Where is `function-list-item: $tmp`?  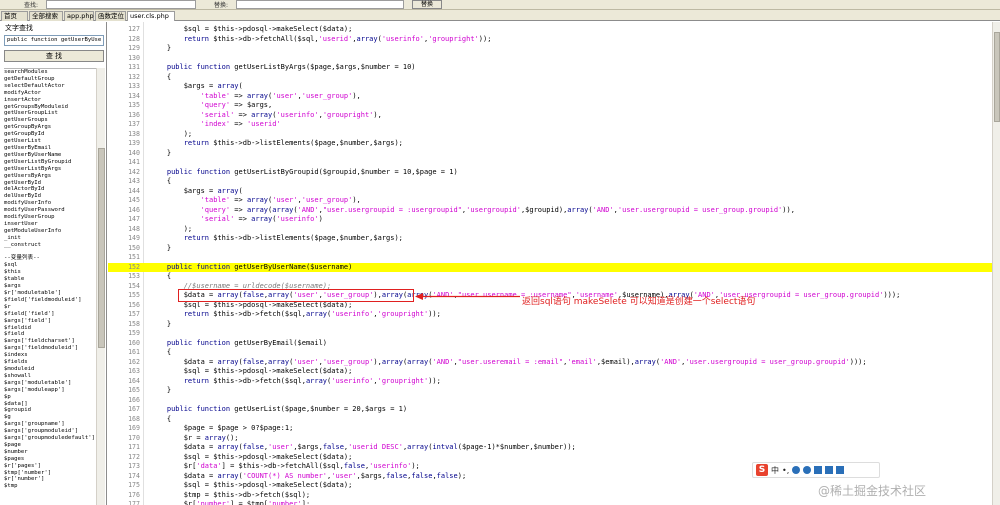 function-list-item: $tmp is located at coordinates (50, 486).